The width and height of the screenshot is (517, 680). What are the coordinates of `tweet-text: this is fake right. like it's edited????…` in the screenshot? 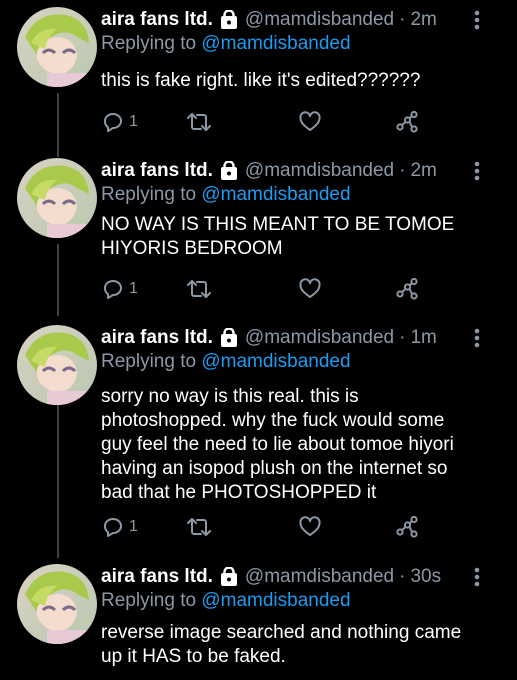 It's located at (261, 80).